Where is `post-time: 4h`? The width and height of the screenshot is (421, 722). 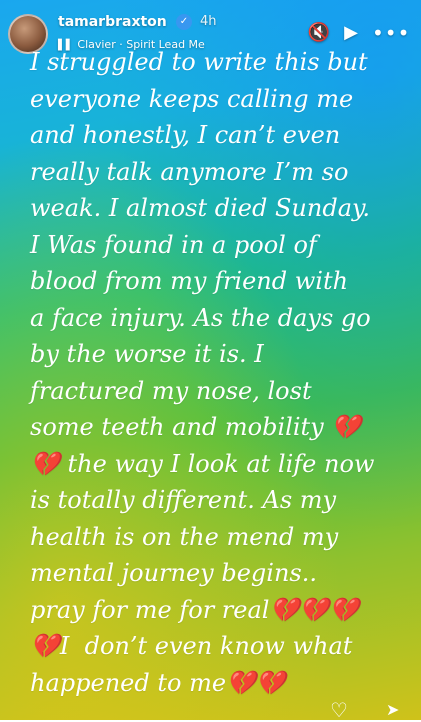
post-time: 4h is located at coordinates (208, 21).